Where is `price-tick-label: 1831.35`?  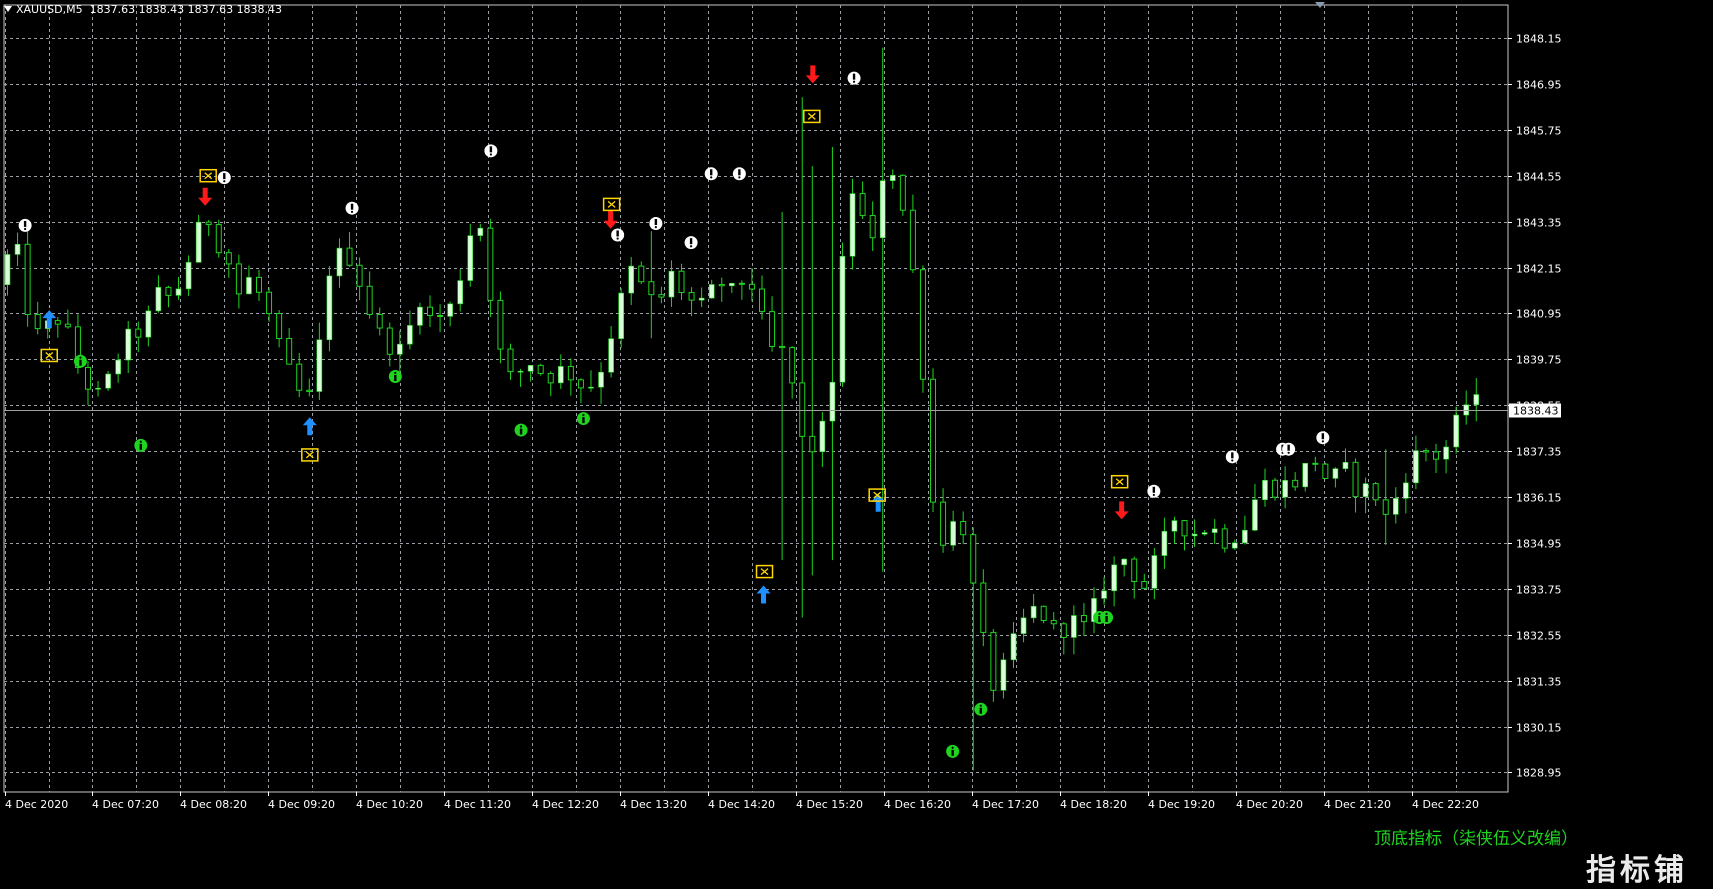 price-tick-label: 1831.35 is located at coordinates (1539, 682).